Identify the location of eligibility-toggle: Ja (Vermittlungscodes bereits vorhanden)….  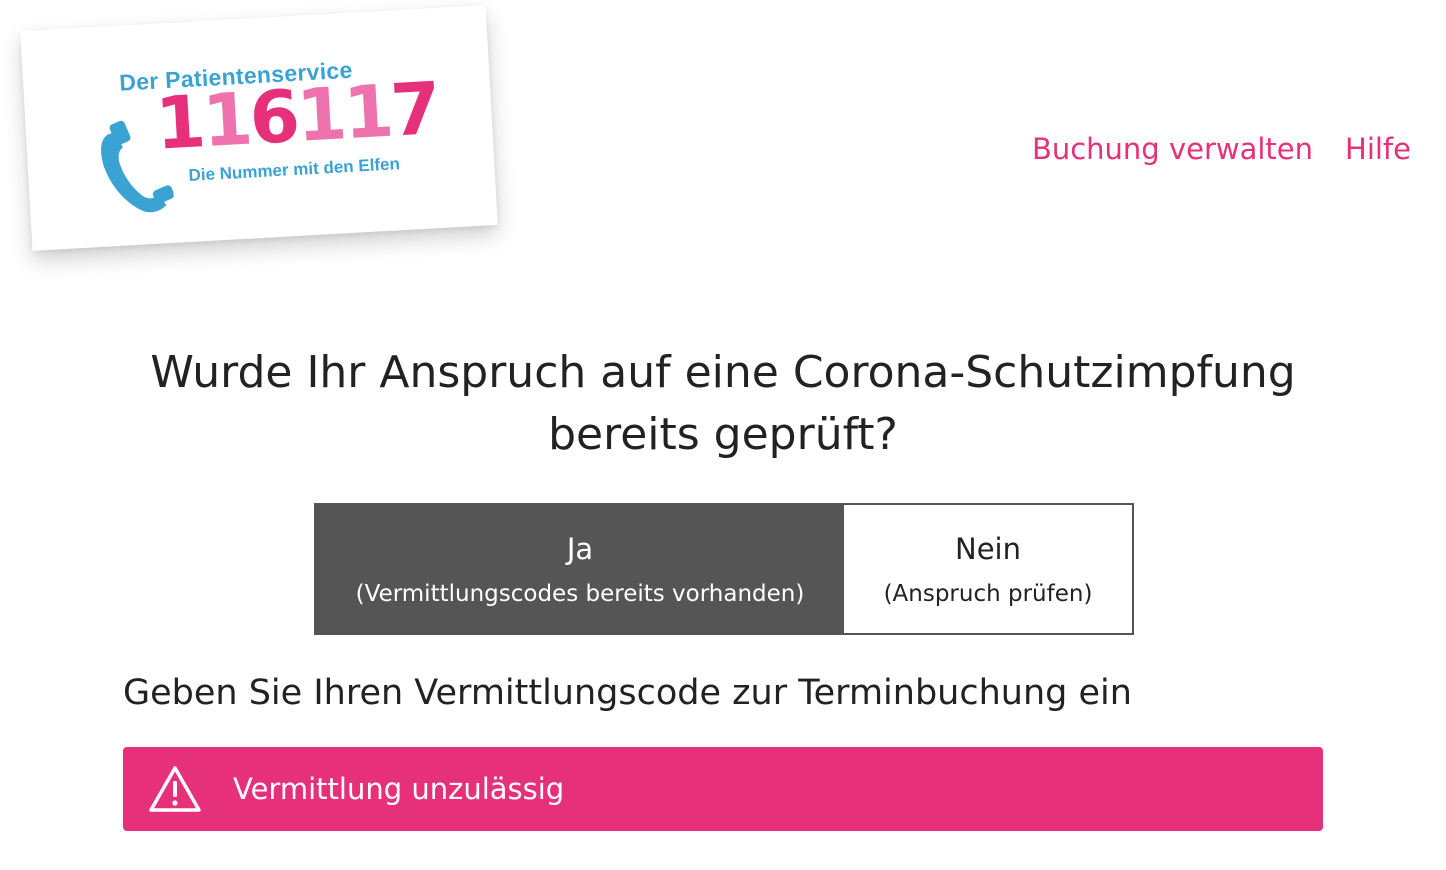
(724, 569).